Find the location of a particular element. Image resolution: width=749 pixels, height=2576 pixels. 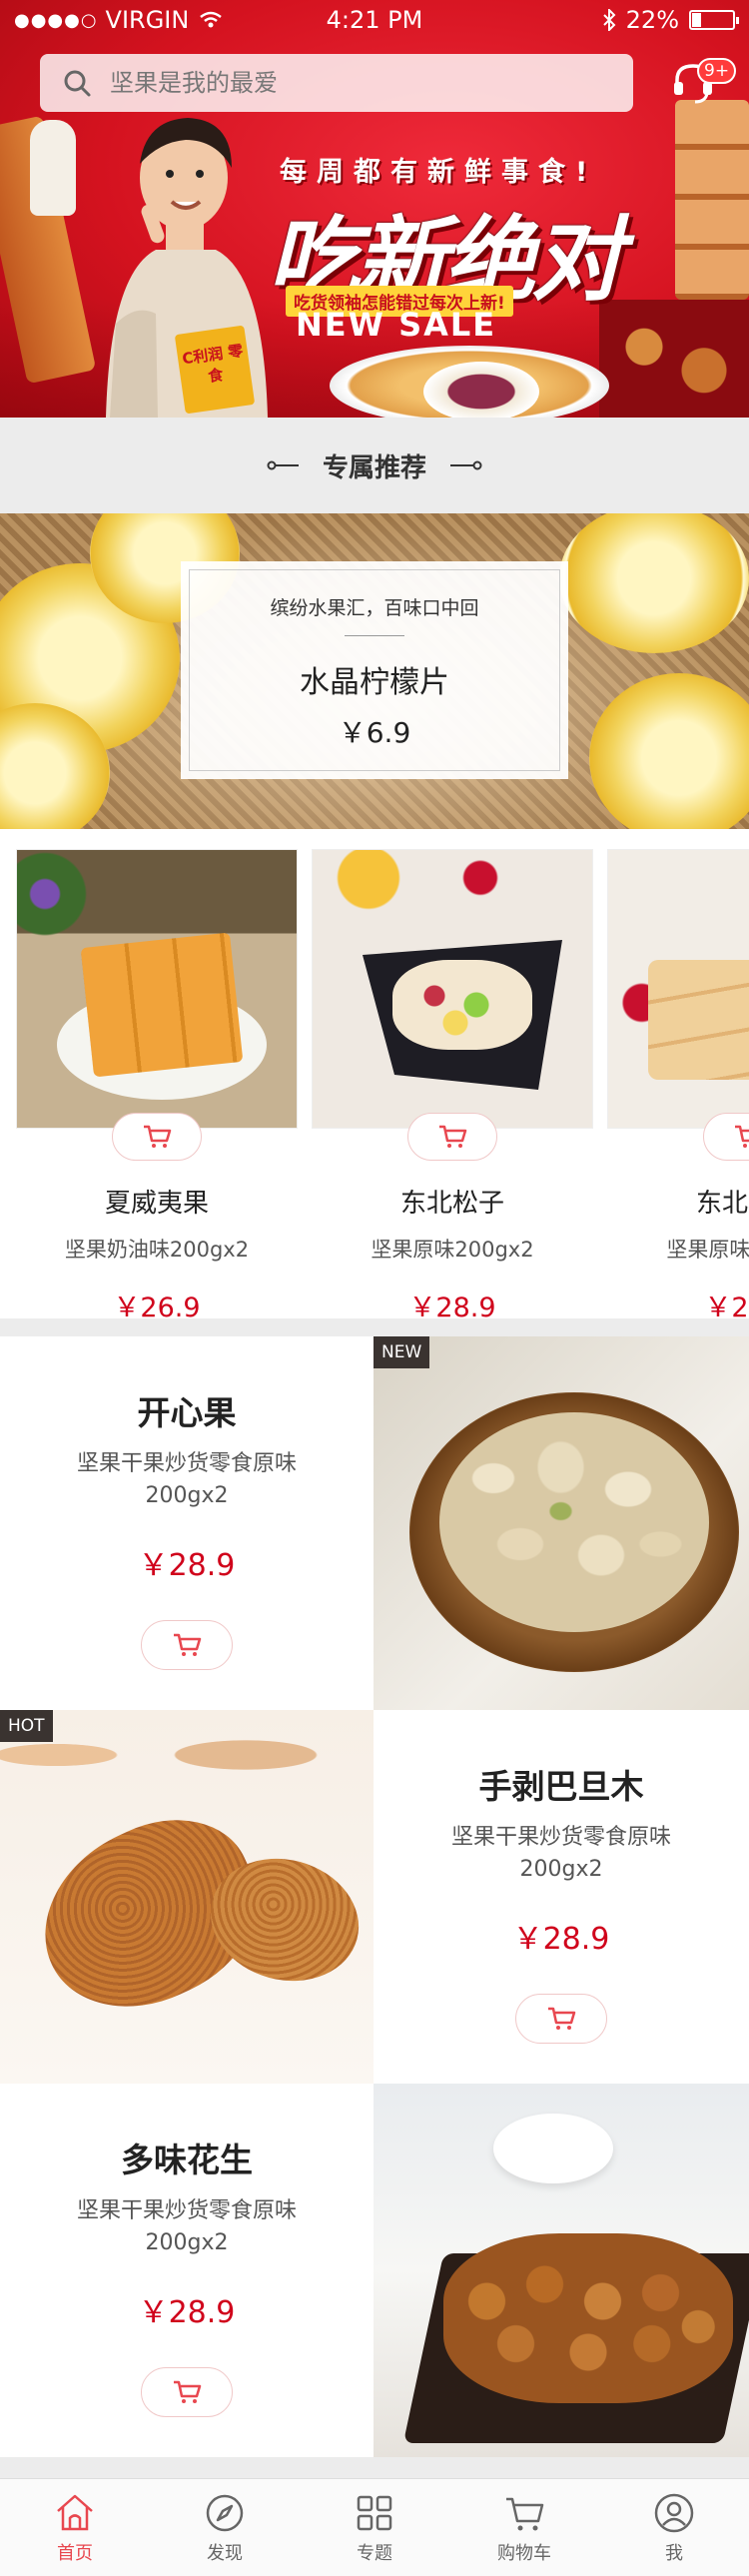

tab-home: 首页 is located at coordinates (75, 2528).